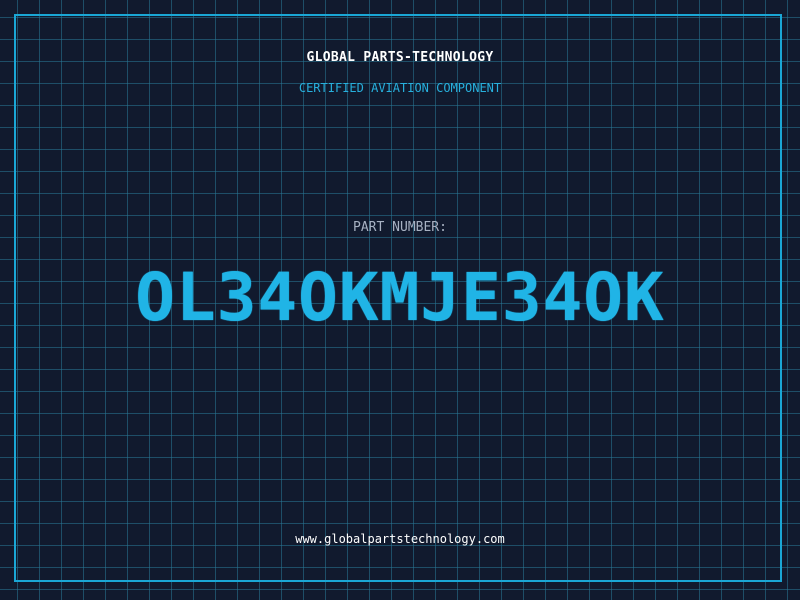  I want to click on company-name: GLOBAL PARTS-TECHNOLOGY, so click(400, 57).